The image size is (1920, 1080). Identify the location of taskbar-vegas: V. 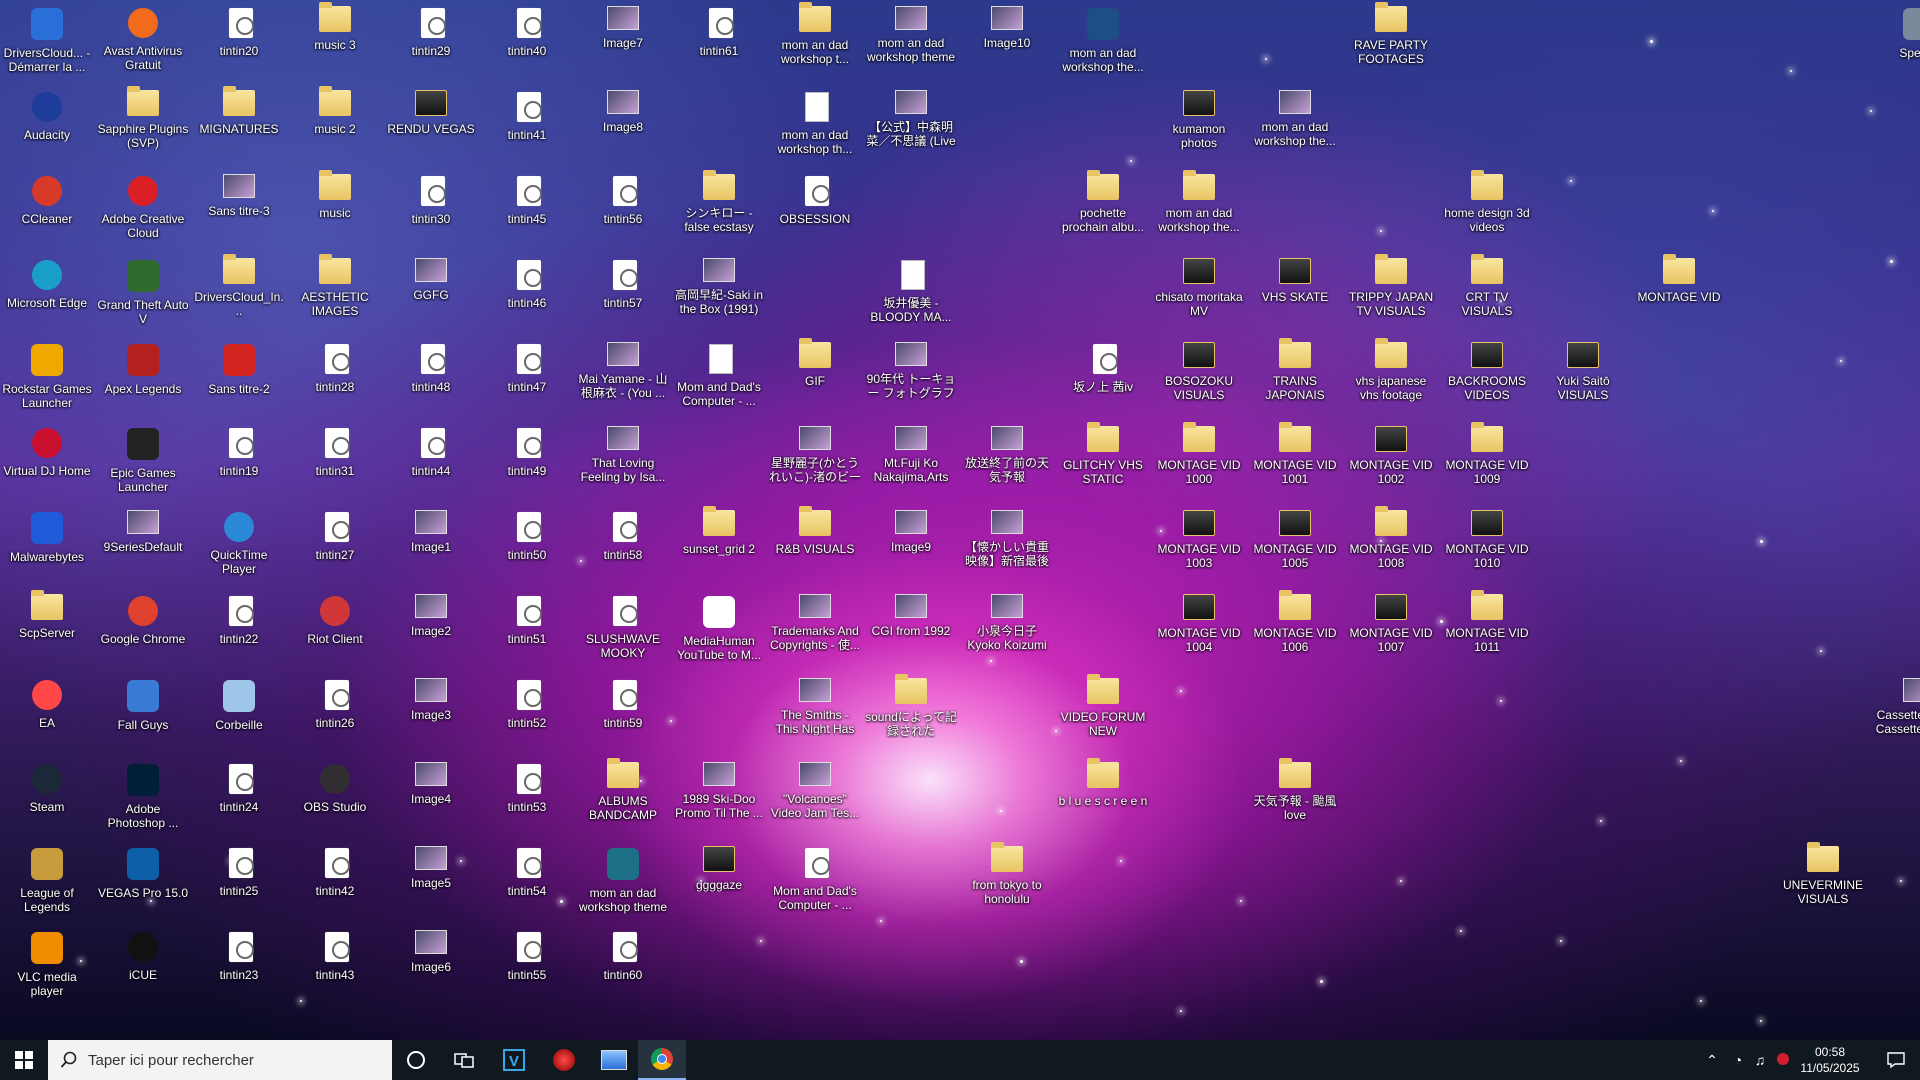
(514, 1060).